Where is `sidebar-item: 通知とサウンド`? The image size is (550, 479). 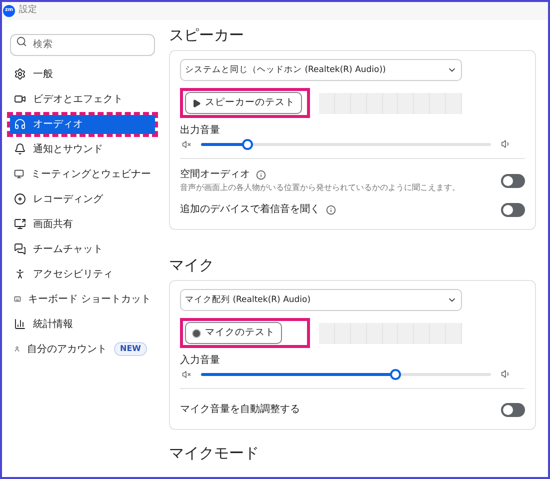
sidebar-item: 通知とサウンド is located at coordinates (82, 149).